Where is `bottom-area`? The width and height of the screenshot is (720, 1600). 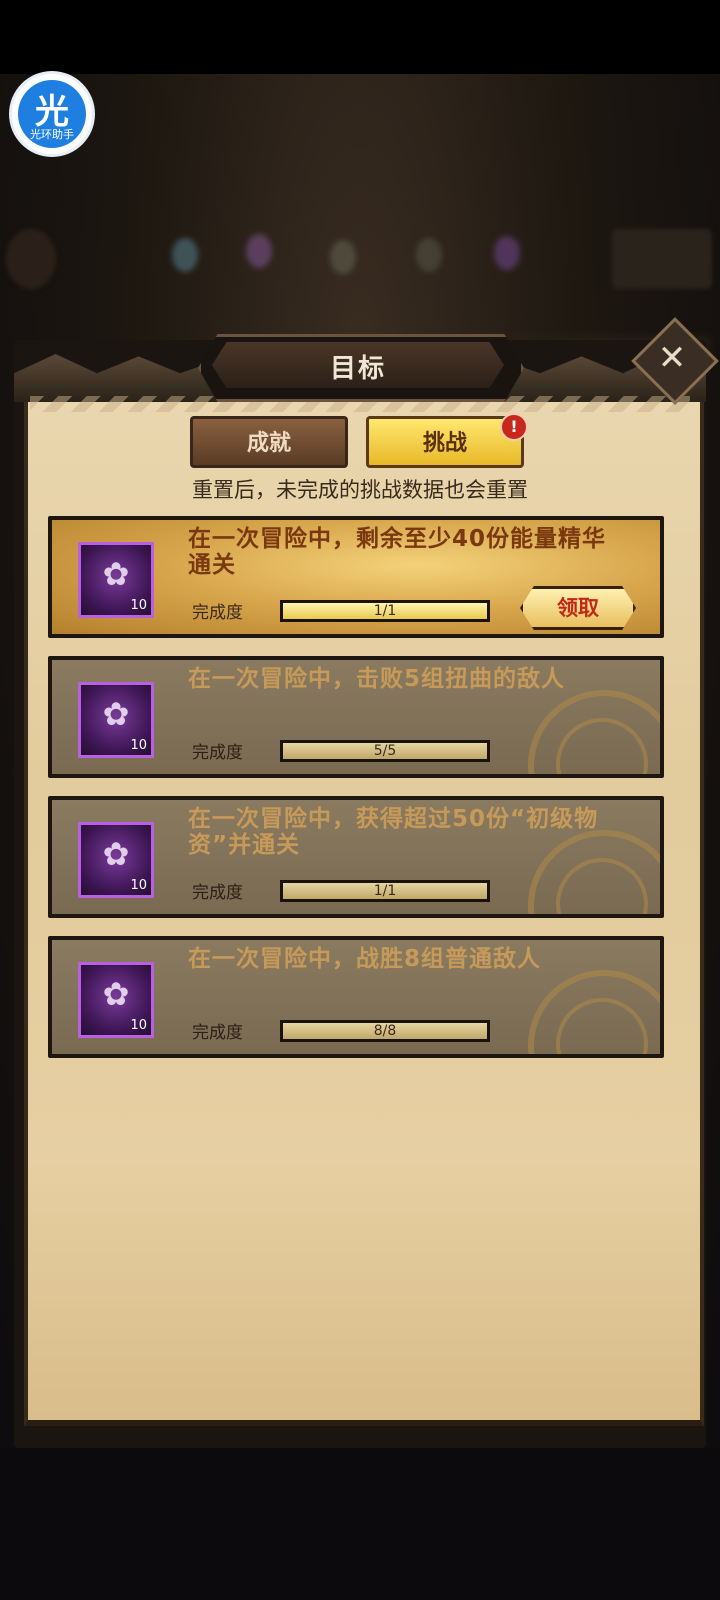 bottom-area is located at coordinates (360, 1524).